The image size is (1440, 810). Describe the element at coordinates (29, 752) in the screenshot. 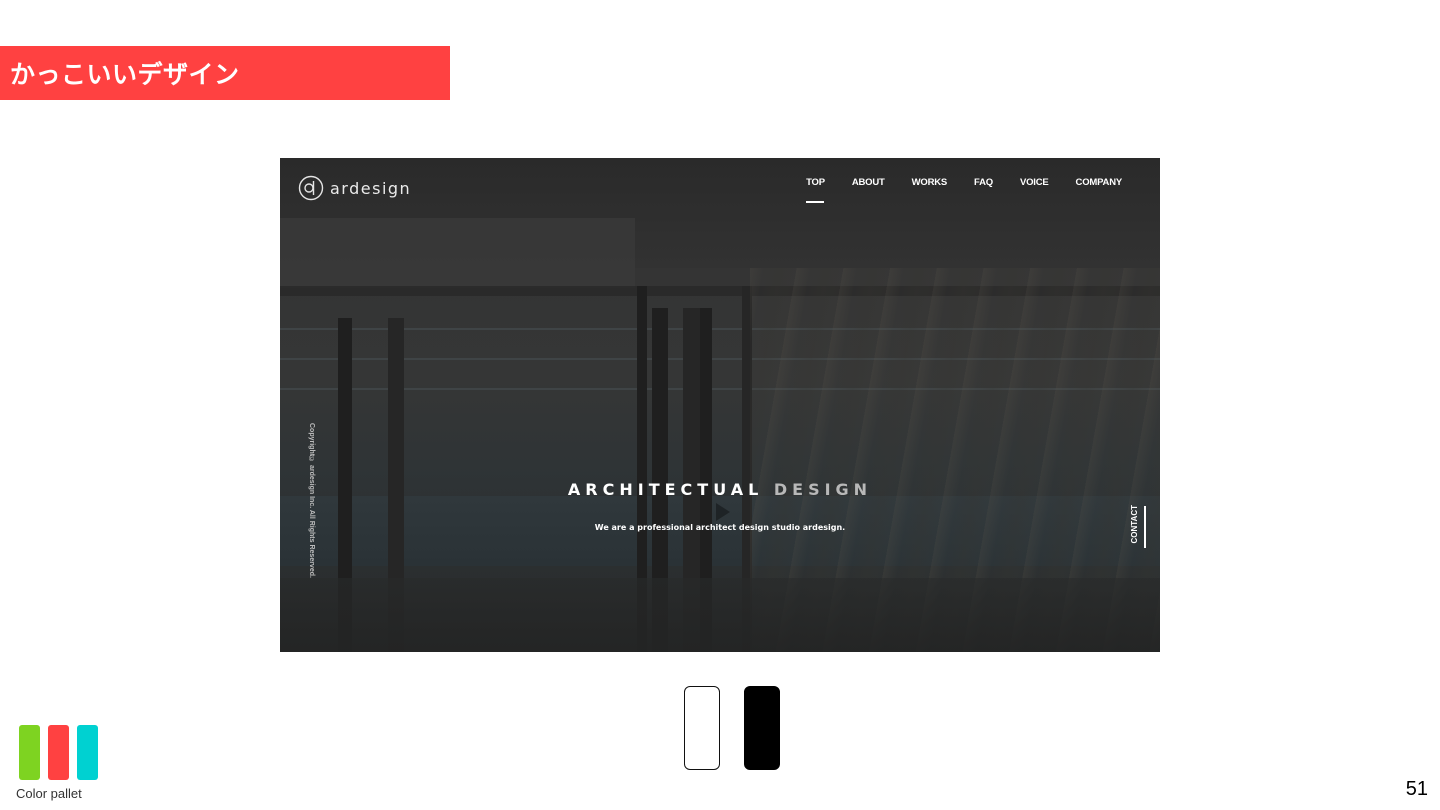

I see `pallet-green-bar` at that location.